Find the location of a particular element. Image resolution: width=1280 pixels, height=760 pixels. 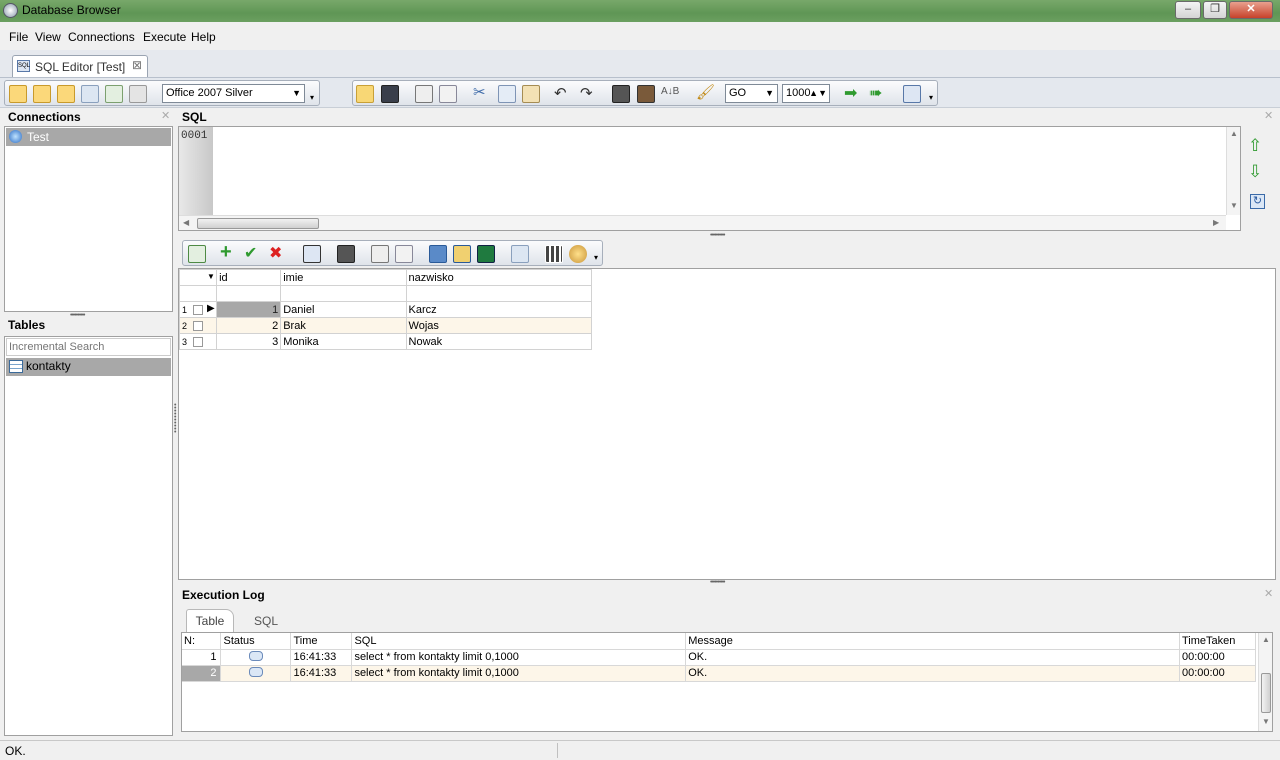

table-row: 1 ▶ 1 Daniel Karcz is located at coordinates (385, 309).